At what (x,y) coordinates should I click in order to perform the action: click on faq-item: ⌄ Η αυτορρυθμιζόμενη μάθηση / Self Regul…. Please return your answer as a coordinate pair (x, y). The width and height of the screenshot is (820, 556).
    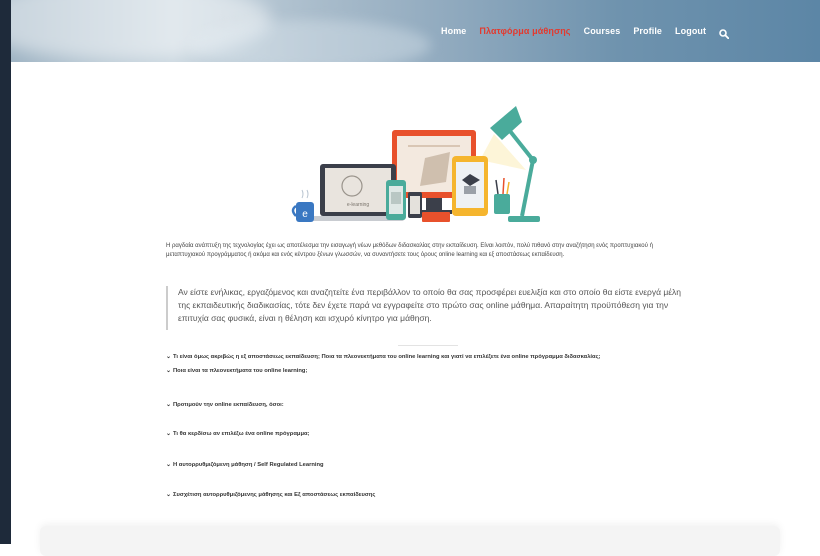
    Looking at the image, I should click on (245, 465).